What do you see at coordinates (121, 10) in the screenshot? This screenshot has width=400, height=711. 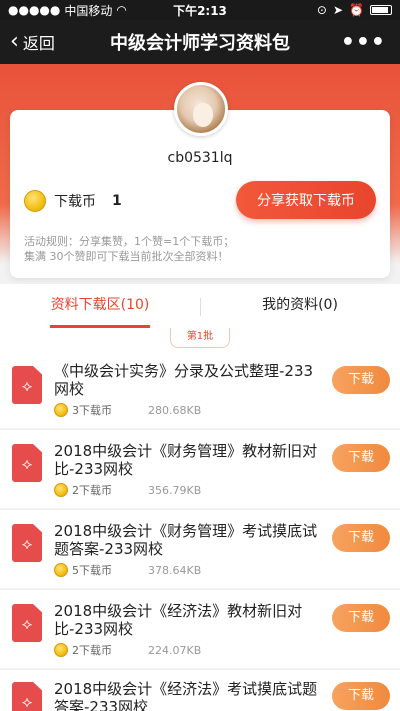 I see `wifi-icon: ◠` at bounding box center [121, 10].